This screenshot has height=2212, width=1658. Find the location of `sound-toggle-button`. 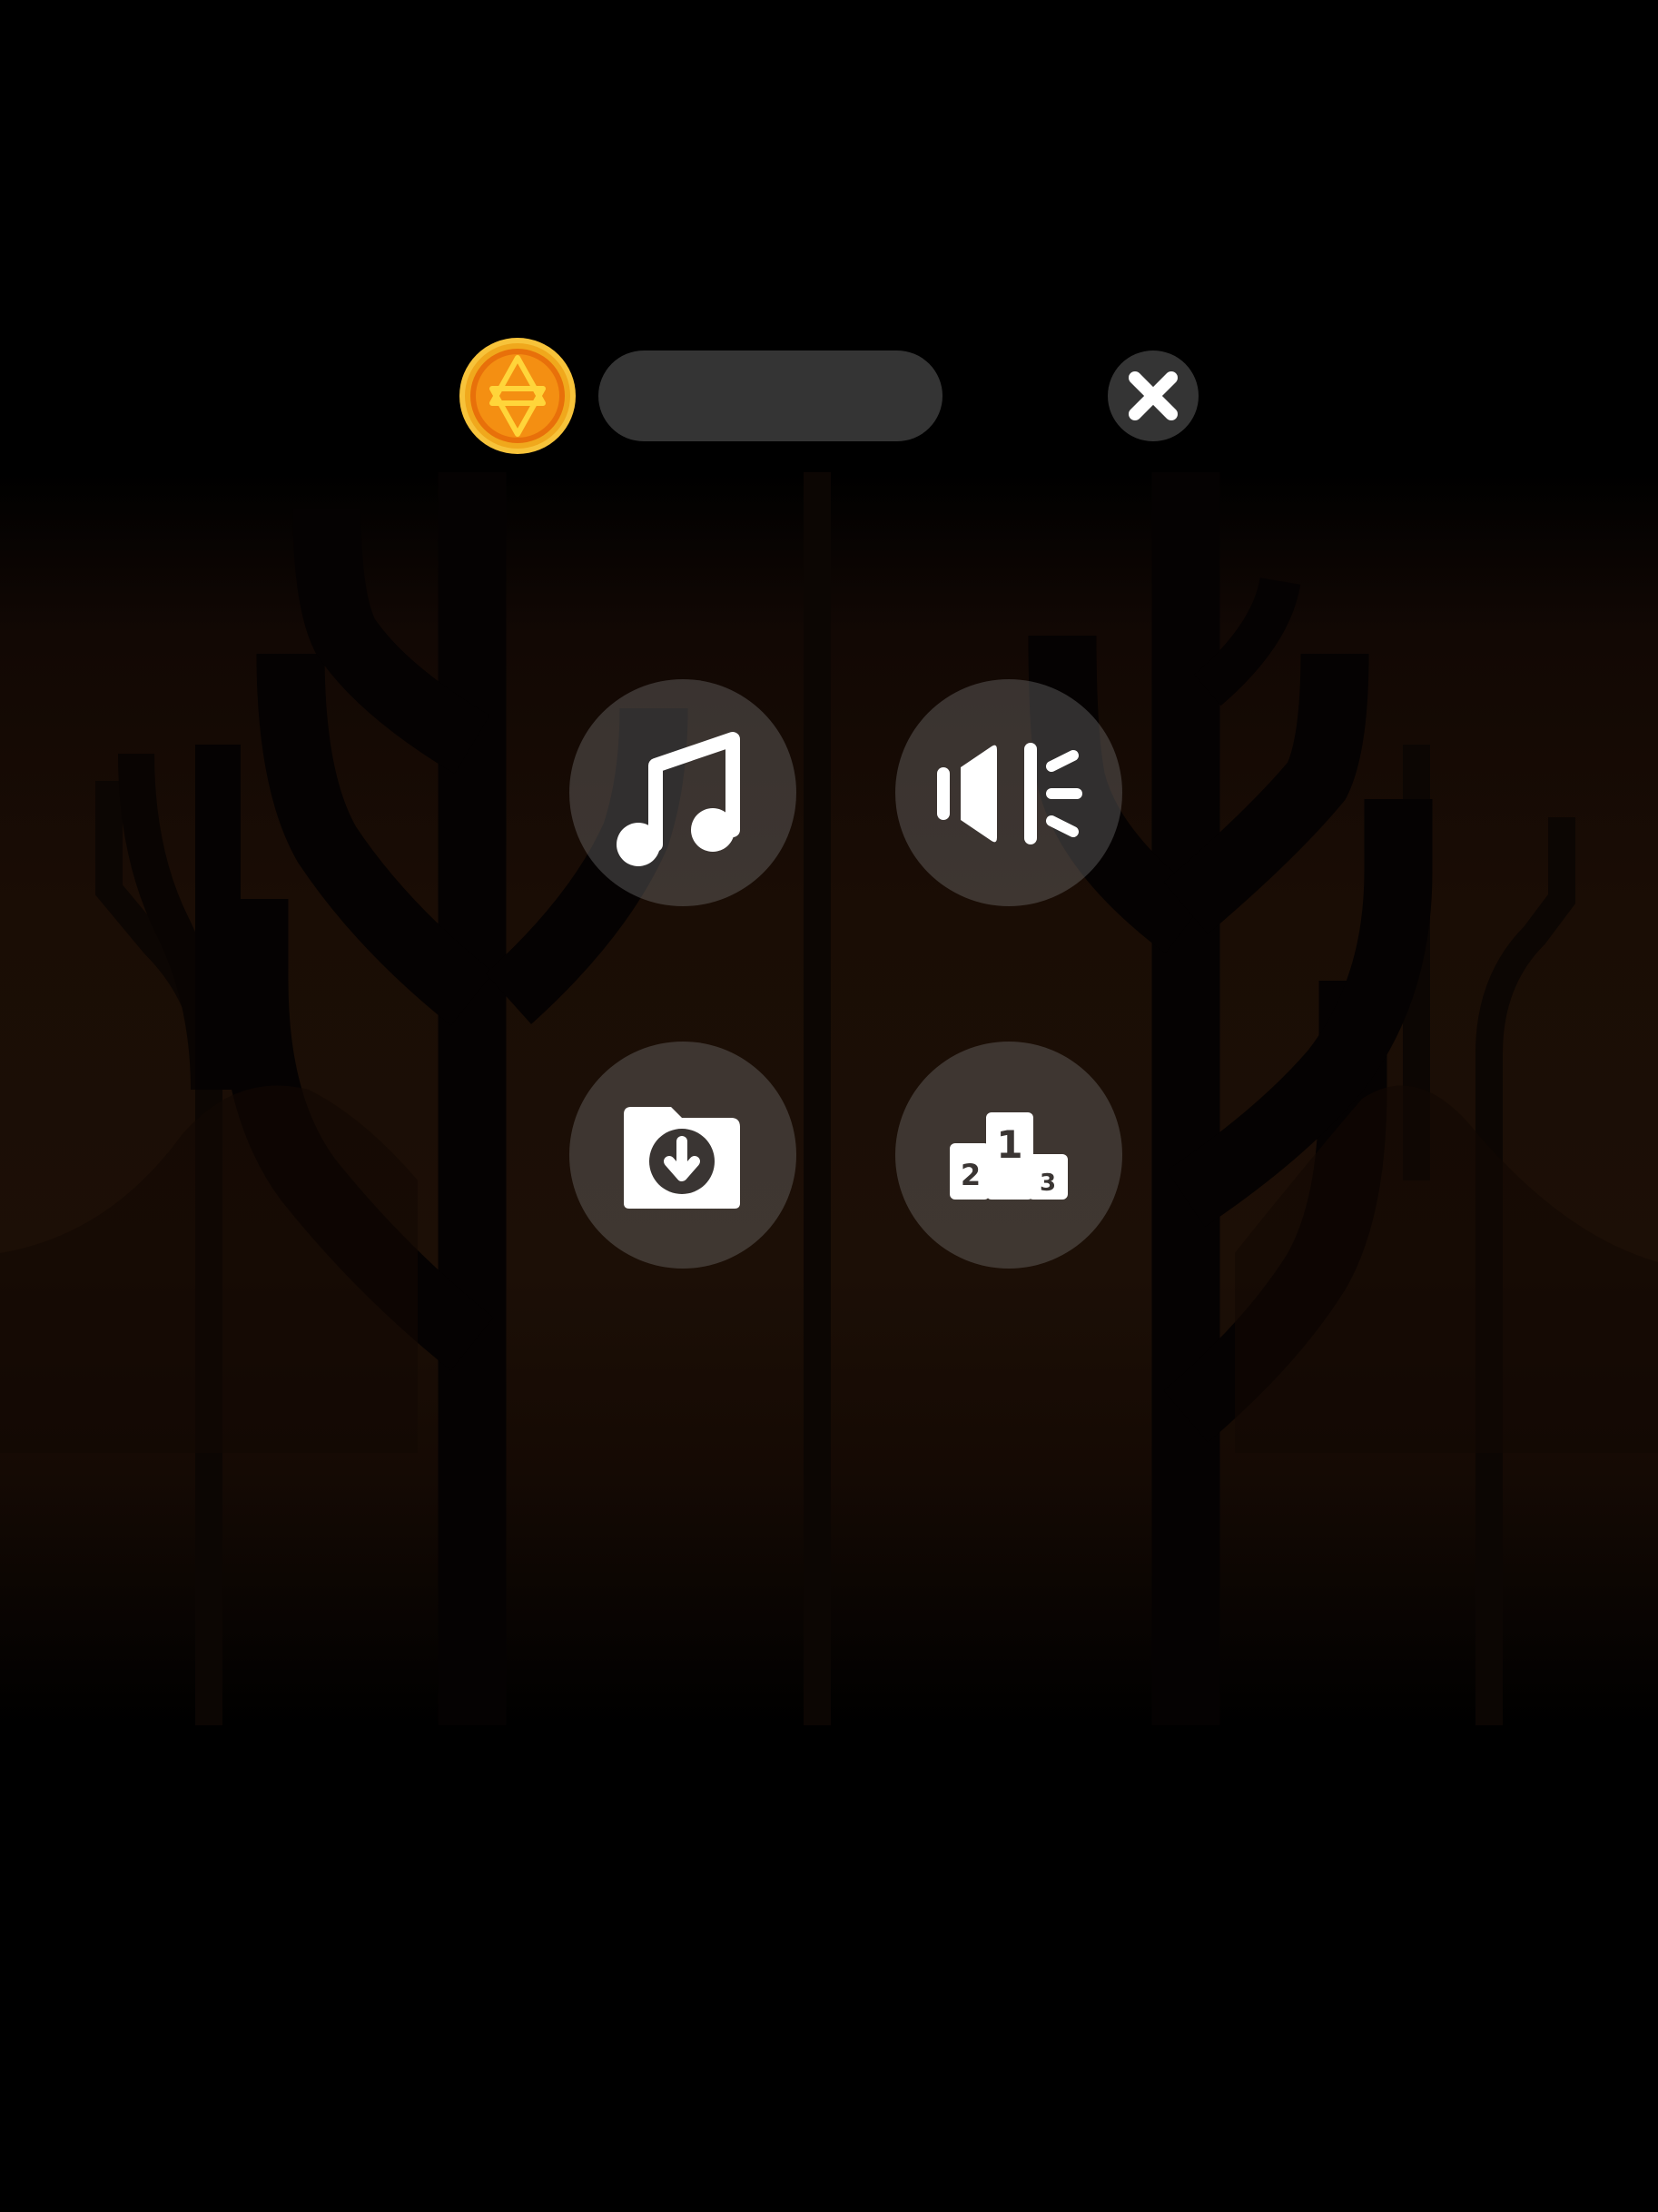

sound-toggle-button is located at coordinates (1008, 793).